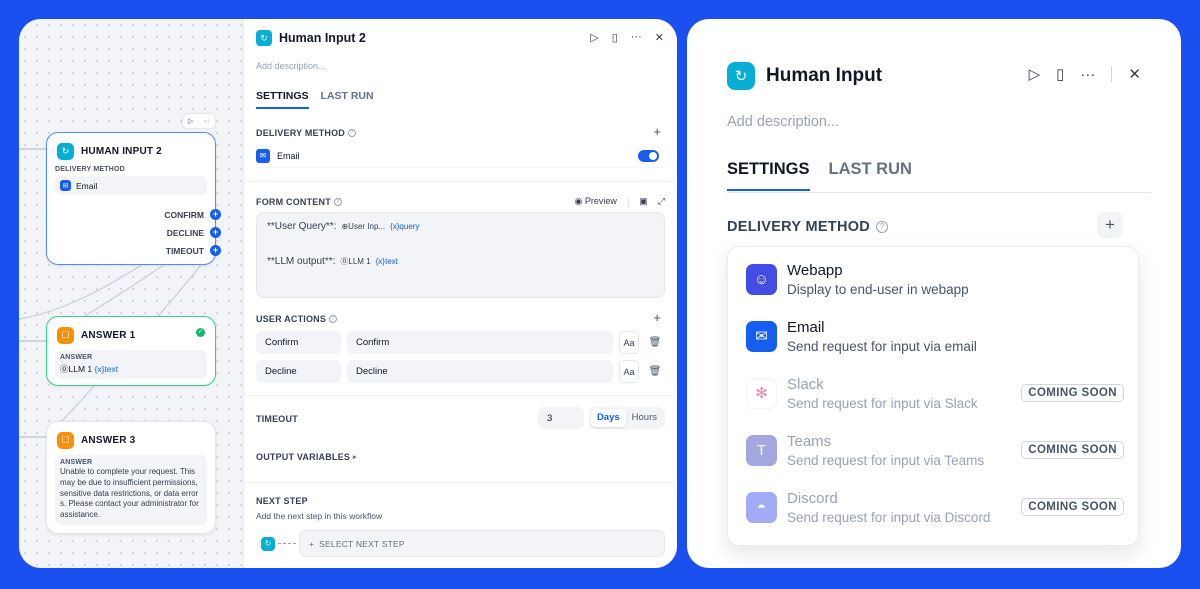  I want to click on answer-ref: ⓪LLM 1 {x}text, so click(131, 369).